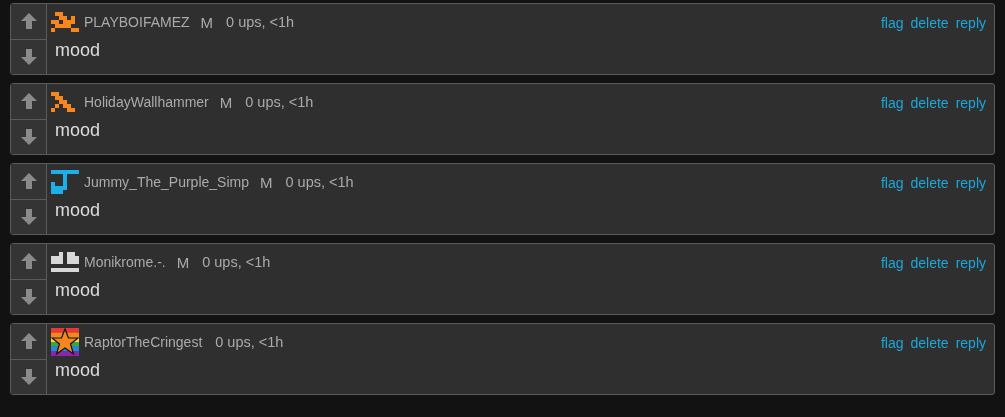 The height and width of the screenshot is (417, 1005). What do you see at coordinates (166, 182) in the screenshot?
I see `username-link: Jummy_The_Purple_Simp` at bounding box center [166, 182].